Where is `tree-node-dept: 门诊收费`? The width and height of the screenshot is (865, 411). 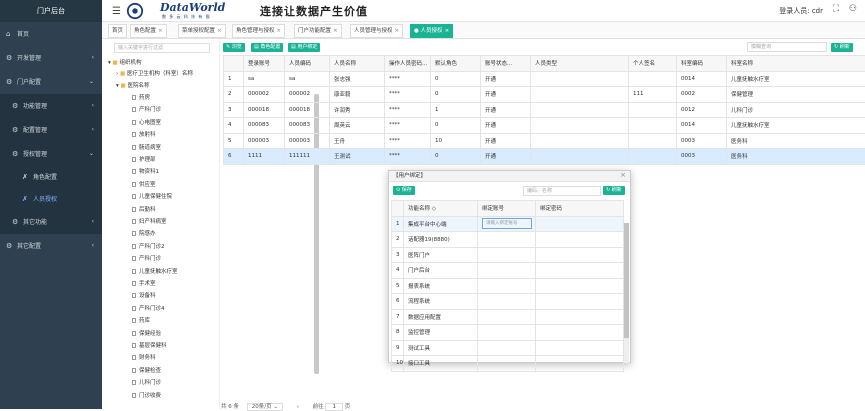
tree-node-dept: 门诊收费 is located at coordinates (146, 395).